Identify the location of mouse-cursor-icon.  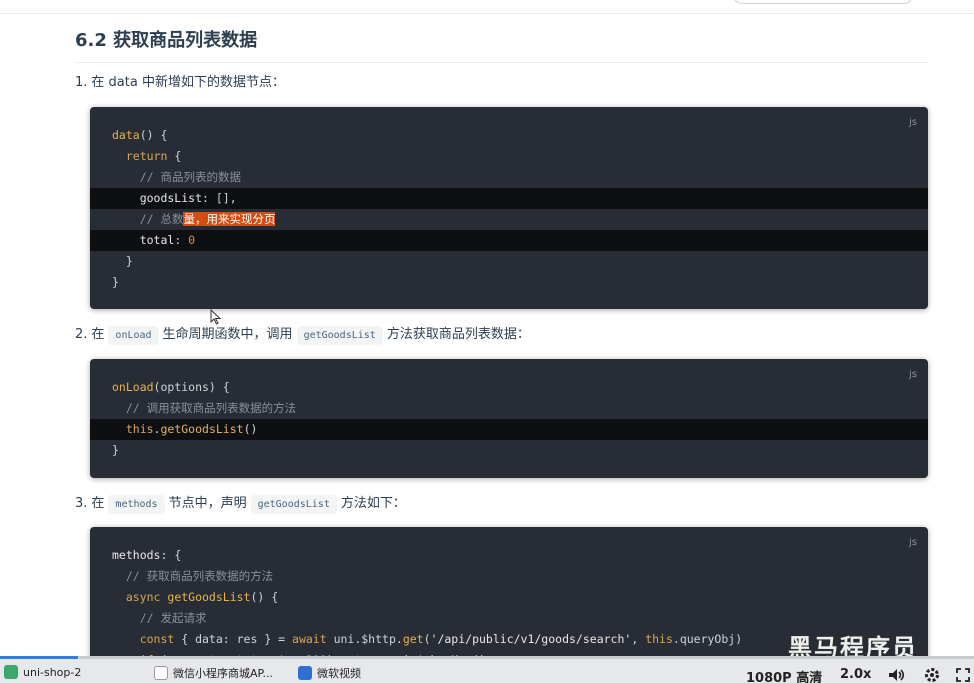
(216, 317).